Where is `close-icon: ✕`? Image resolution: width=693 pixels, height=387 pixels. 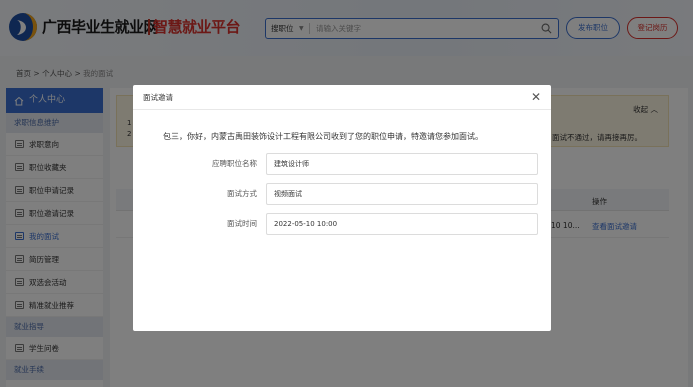
close-icon: ✕ is located at coordinates (536, 97).